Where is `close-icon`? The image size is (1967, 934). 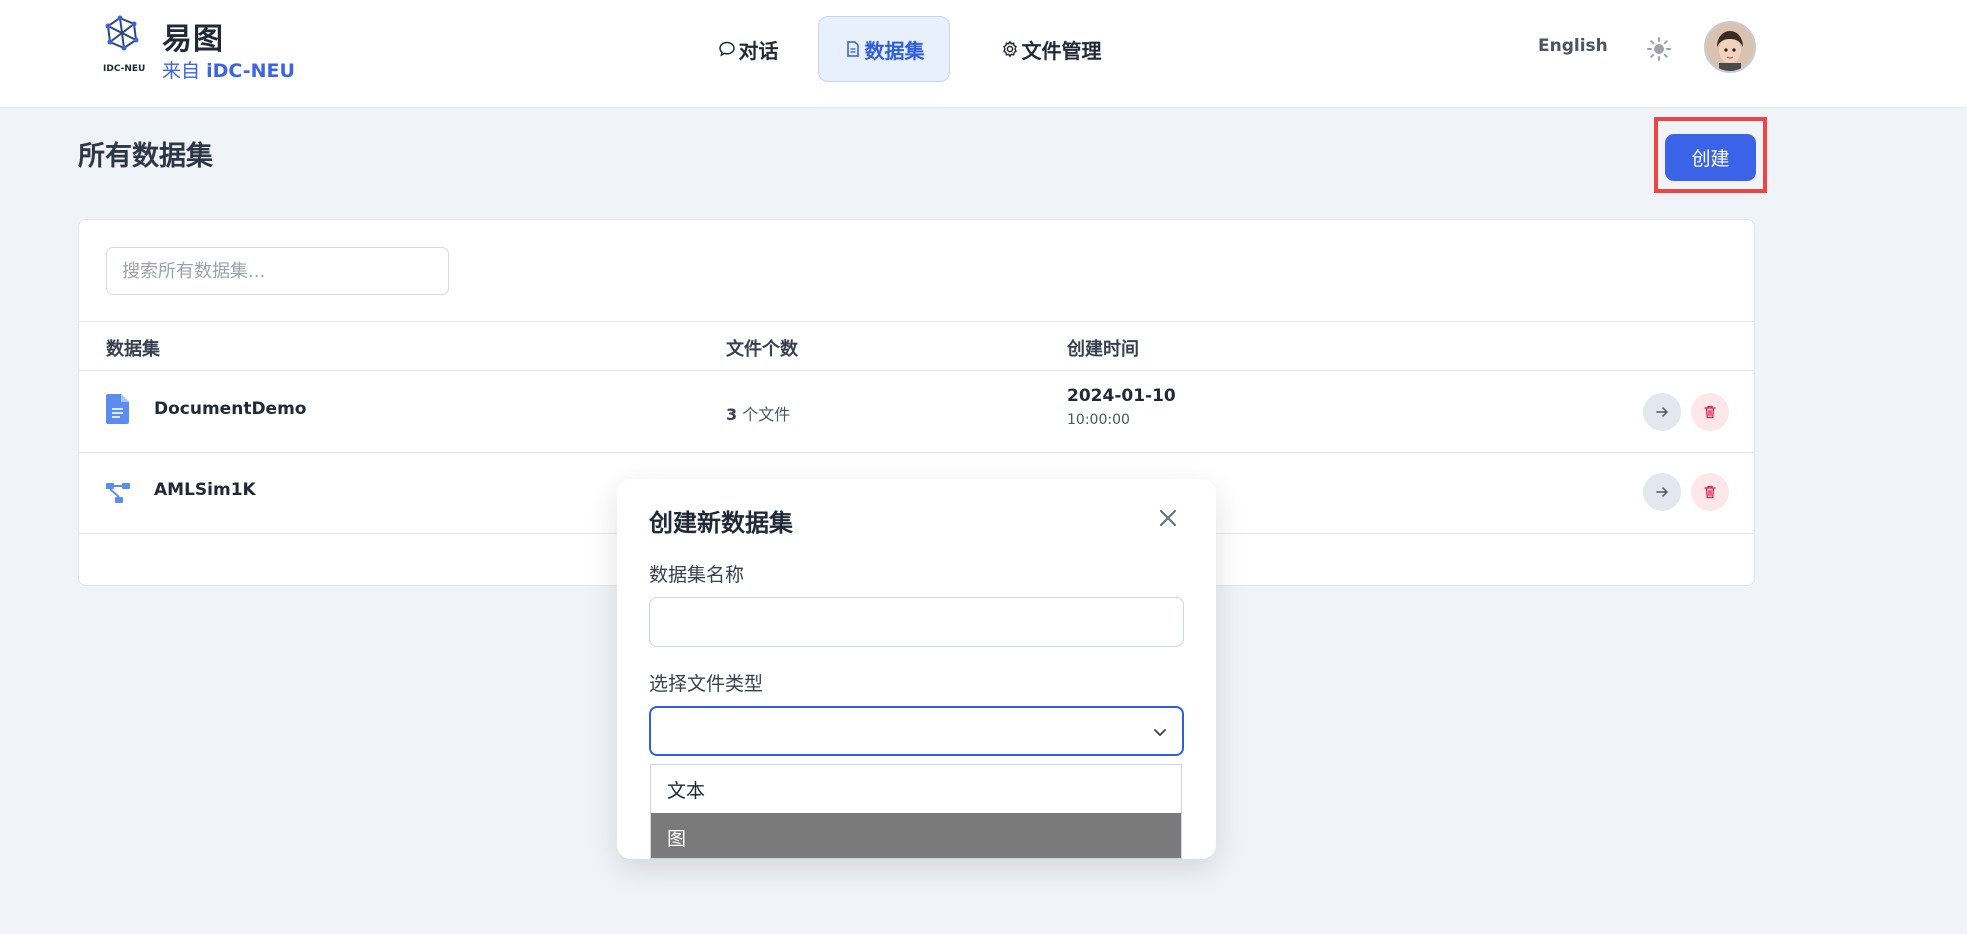
close-icon is located at coordinates (1168, 518).